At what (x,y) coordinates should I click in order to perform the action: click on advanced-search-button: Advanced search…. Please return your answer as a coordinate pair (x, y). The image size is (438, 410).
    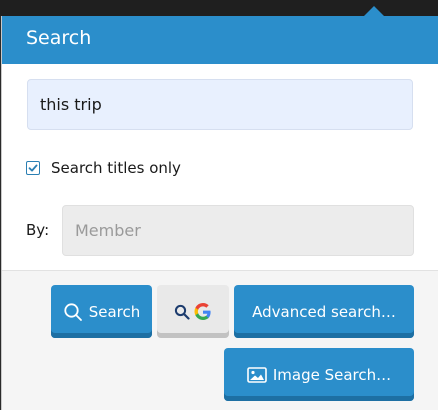
    Looking at the image, I should click on (324, 311).